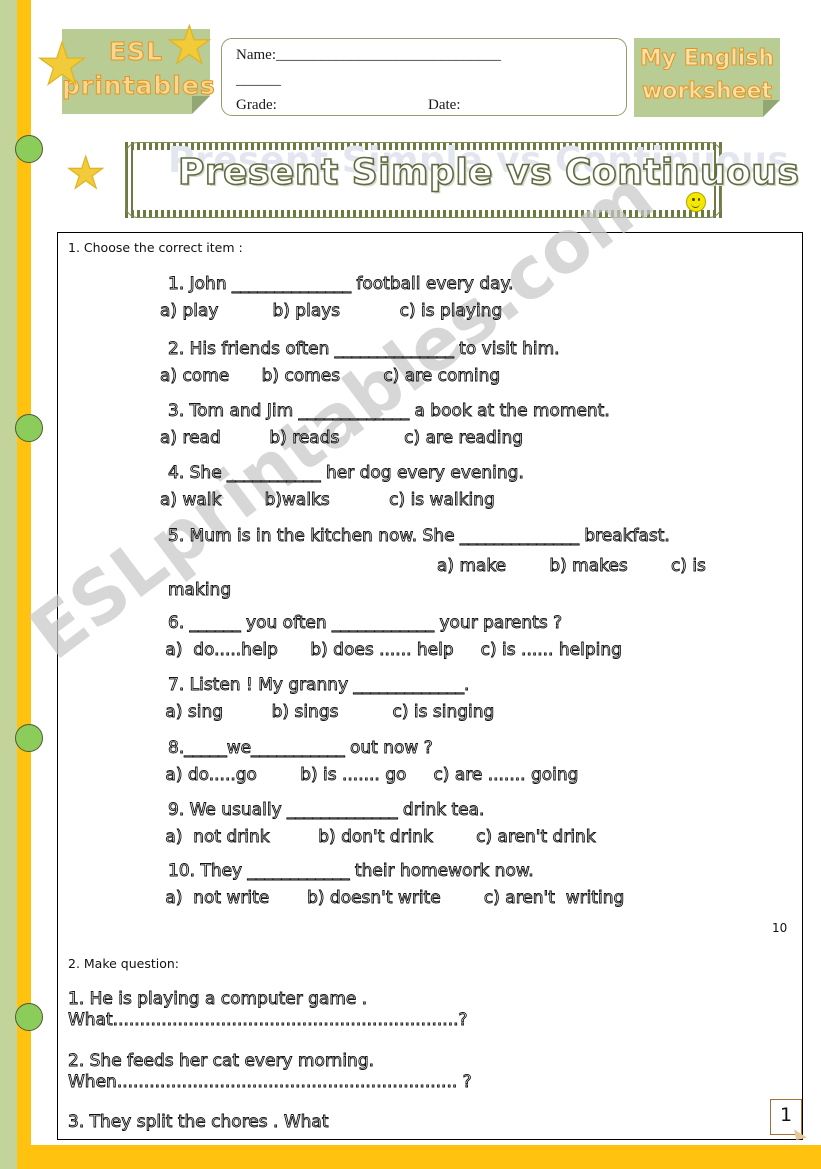 This screenshot has height=1169, width=821. Describe the element at coordinates (780, 928) in the screenshot. I see `exercise1-score: 10` at that location.